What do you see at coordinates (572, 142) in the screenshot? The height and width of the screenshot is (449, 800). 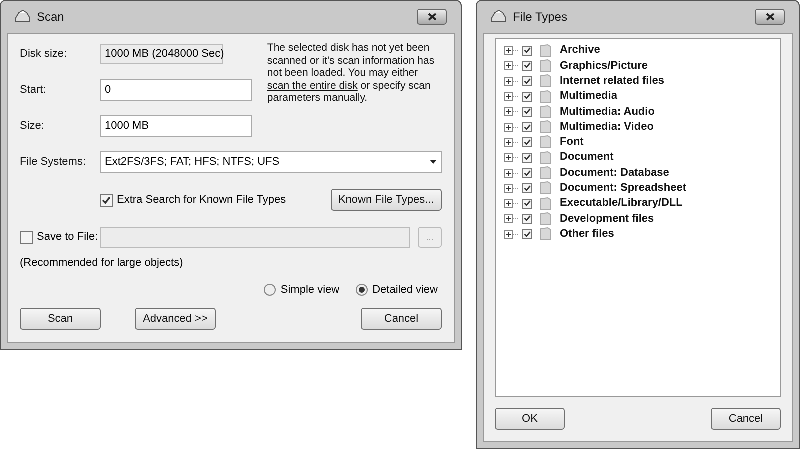 I see `tree-item-label: Font` at bounding box center [572, 142].